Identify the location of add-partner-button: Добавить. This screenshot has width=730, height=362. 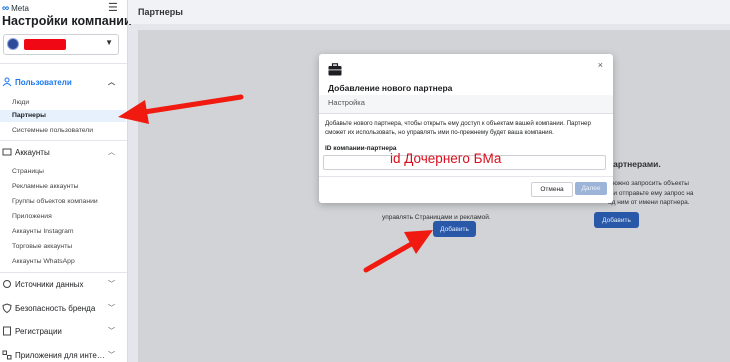
(454, 229).